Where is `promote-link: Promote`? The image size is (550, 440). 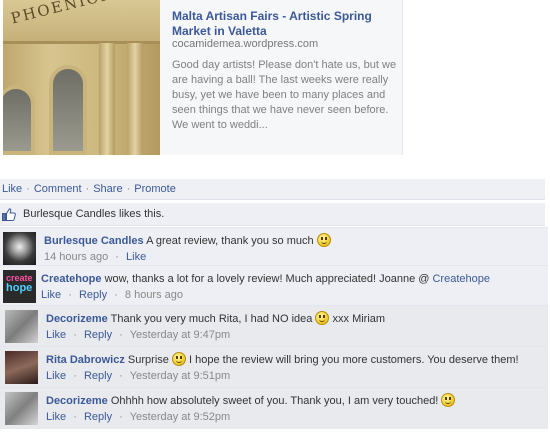
promote-link: Promote is located at coordinates (155, 189).